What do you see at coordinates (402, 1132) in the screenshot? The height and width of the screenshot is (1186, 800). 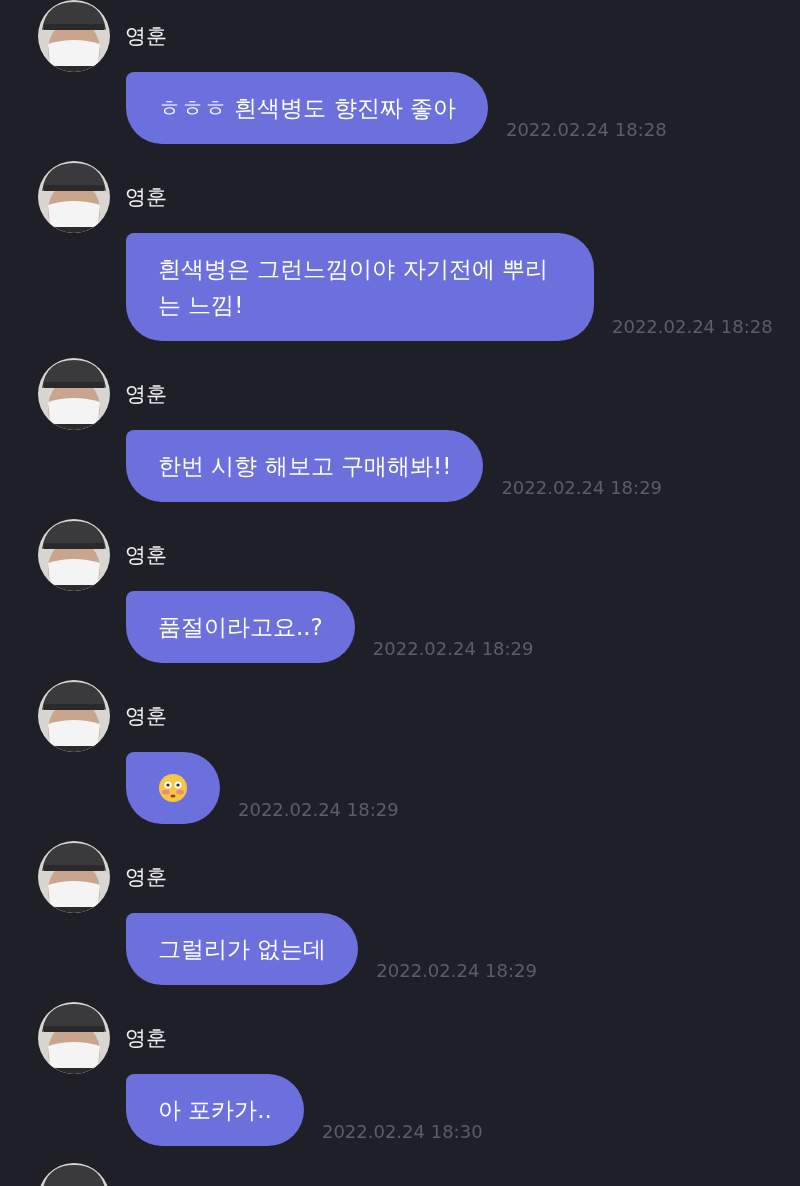 I see `message-time: 2022.02.24 18:30` at bounding box center [402, 1132].